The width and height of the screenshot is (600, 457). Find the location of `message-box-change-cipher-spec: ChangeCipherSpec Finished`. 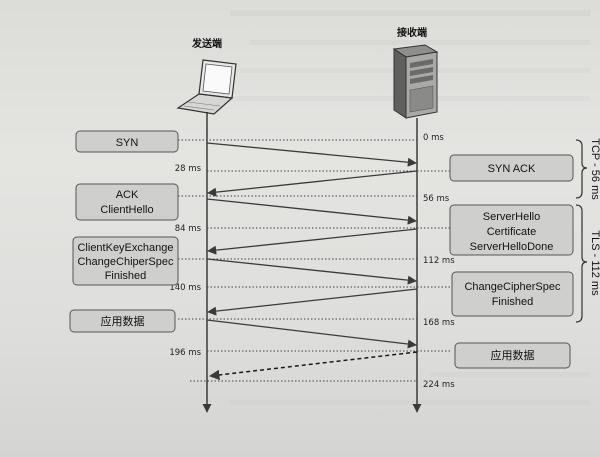

message-box-change-cipher-spec: ChangeCipherSpec Finished is located at coordinates (512, 294).